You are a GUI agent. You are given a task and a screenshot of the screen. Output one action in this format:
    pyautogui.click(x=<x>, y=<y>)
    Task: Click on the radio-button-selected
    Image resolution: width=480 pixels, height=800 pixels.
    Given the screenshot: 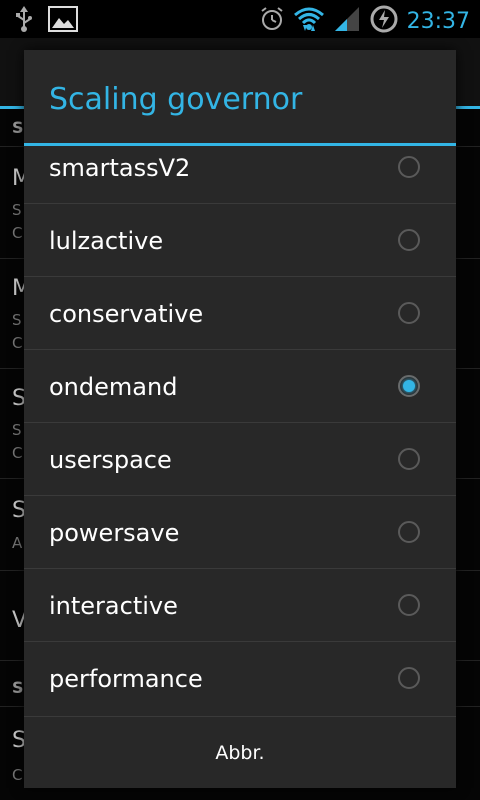 What is the action you would take?
    pyautogui.click(x=409, y=386)
    